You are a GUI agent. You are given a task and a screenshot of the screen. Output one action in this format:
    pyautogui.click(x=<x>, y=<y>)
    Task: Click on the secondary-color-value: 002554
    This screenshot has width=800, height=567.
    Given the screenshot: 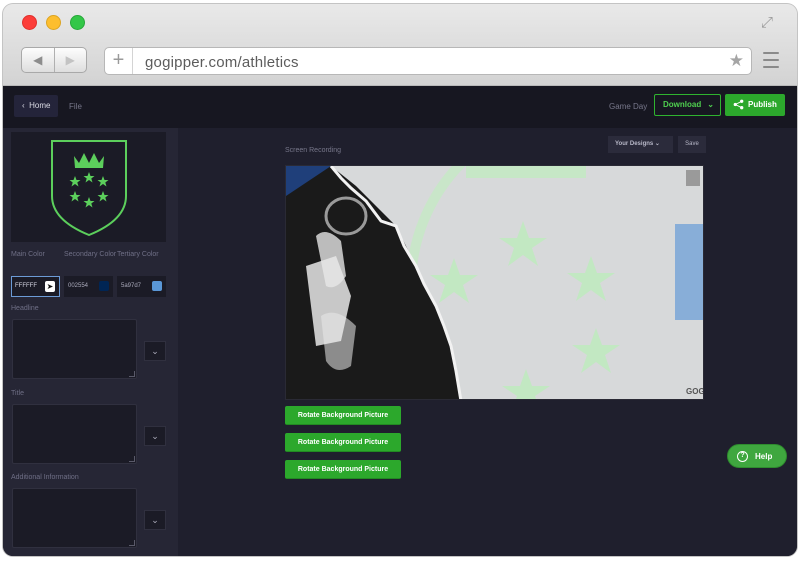 What is the action you would take?
    pyautogui.click(x=78, y=286)
    